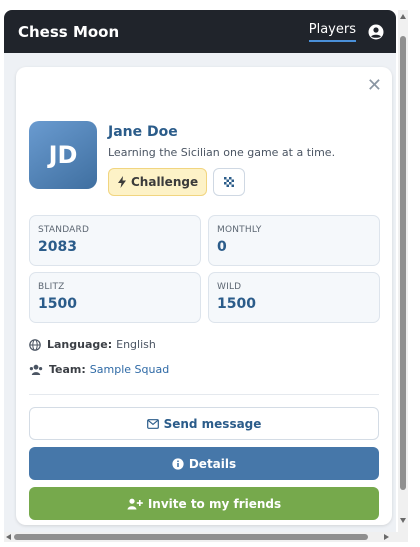 This screenshot has width=420, height=547. What do you see at coordinates (222, 247) in the screenshot?
I see `stat-value: 0` at bounding box center [222, 247].